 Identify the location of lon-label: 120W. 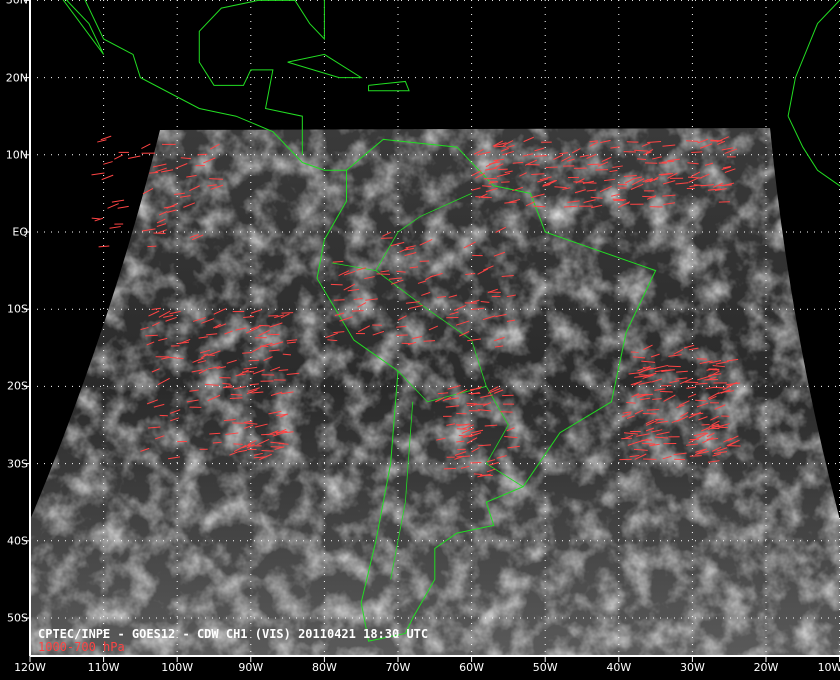
(30, 667).